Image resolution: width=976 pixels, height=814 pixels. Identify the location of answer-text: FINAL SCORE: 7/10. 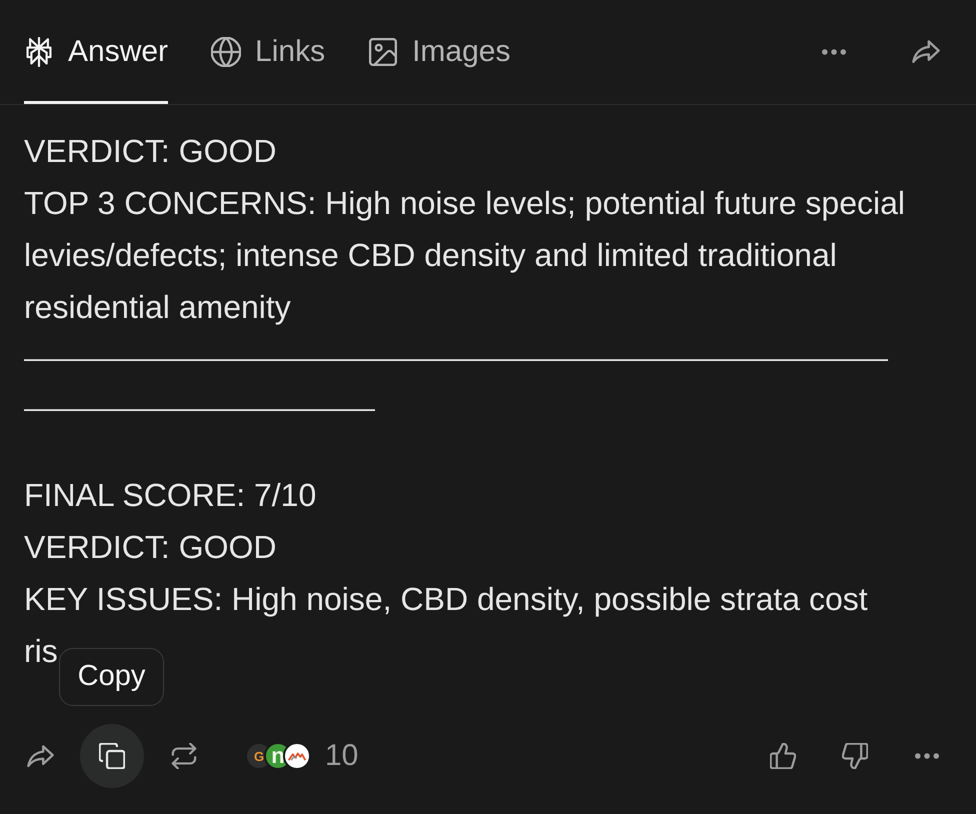
(171, 495).